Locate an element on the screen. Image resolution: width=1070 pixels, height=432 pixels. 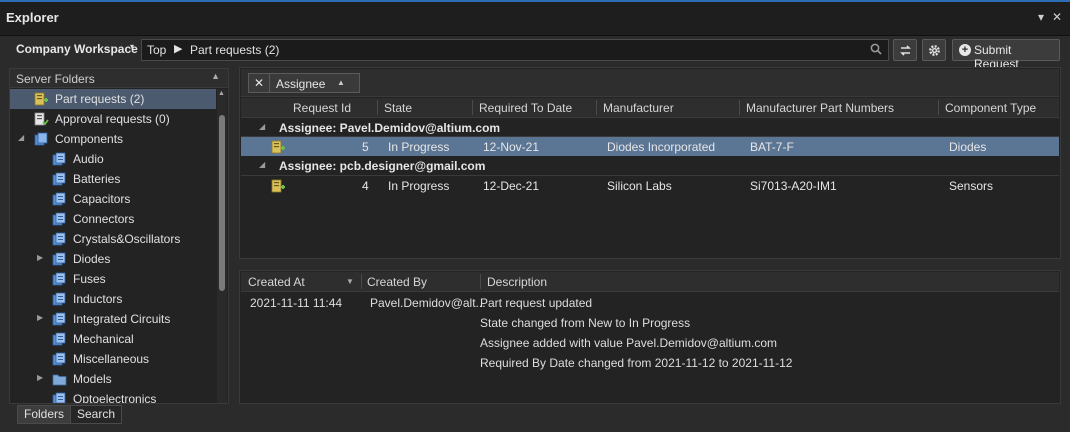
tree-item: Optoelectronics is located at coordinates (113, 396).